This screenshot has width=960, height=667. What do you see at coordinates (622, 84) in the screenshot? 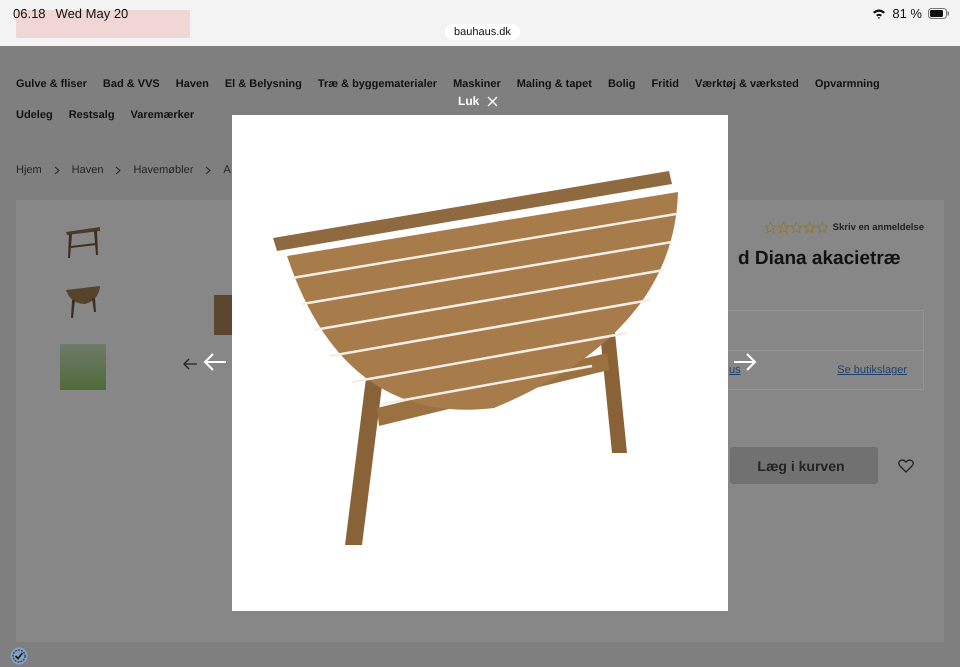
I see `nav-link: Bolig` at bounding box center [622, 84].